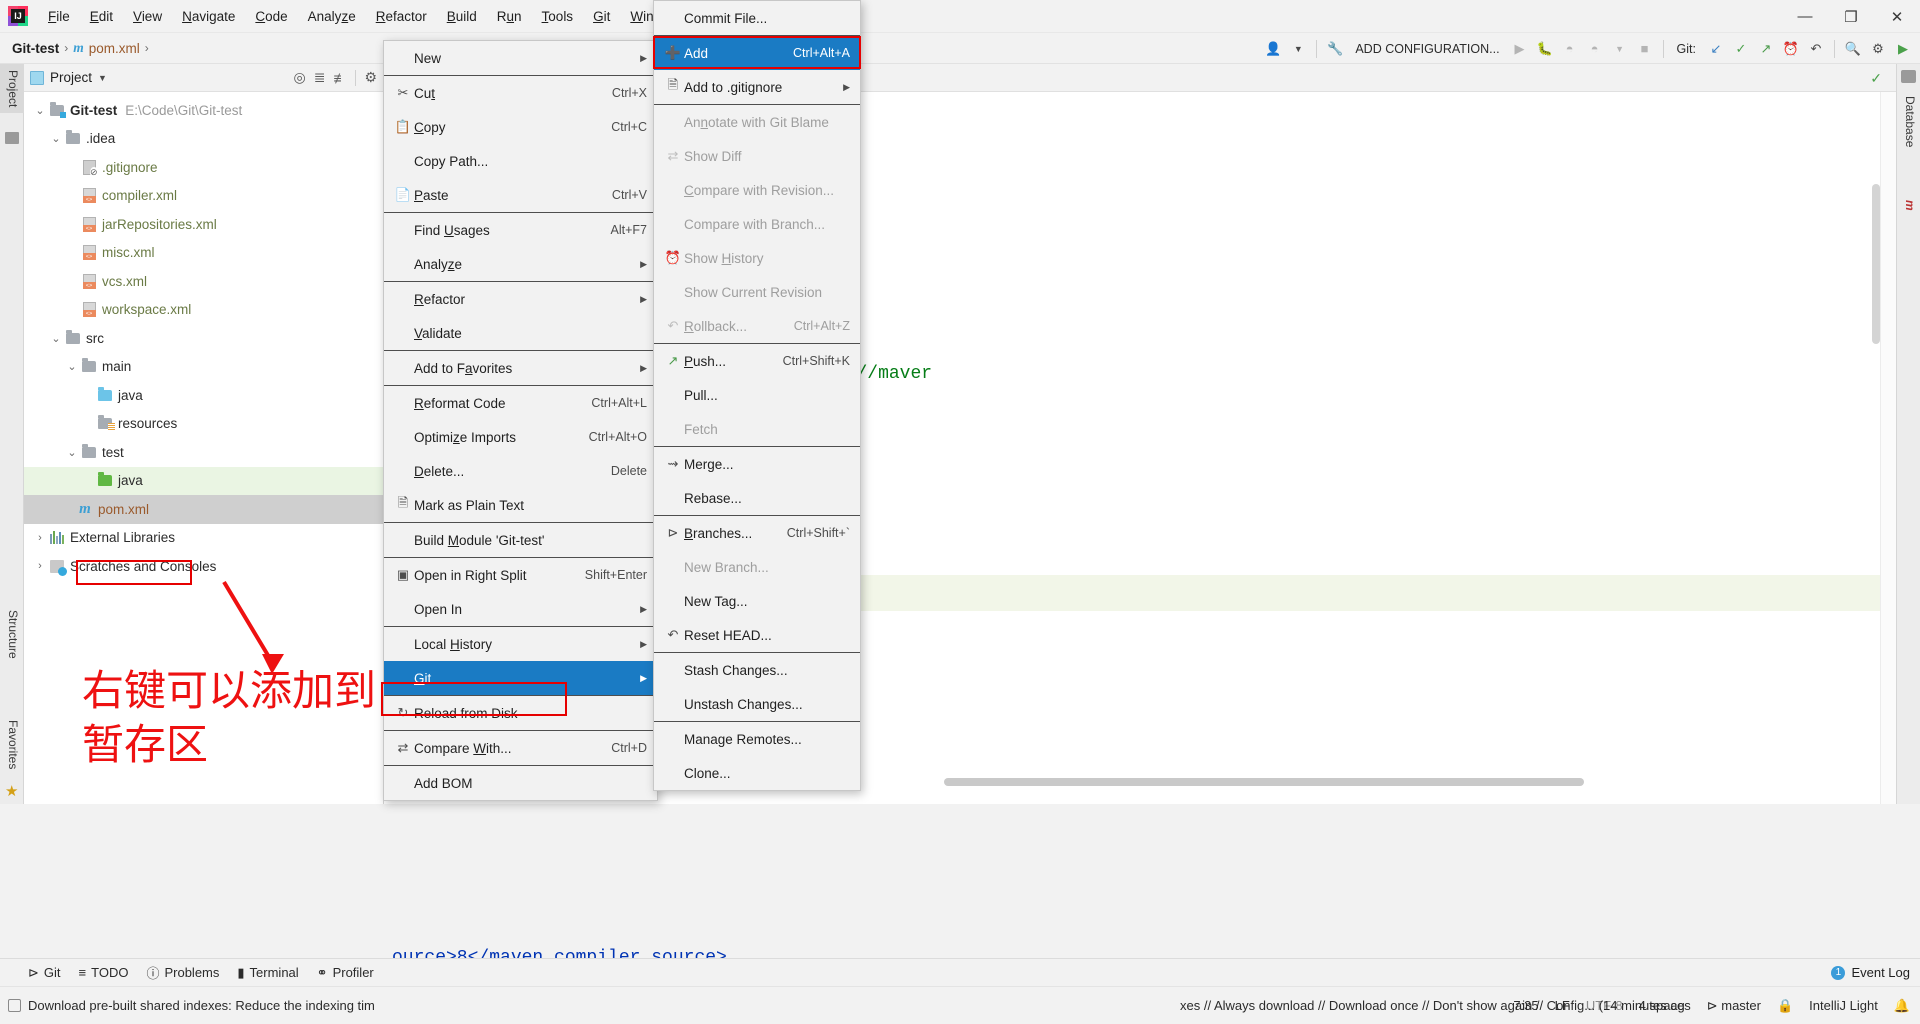 The image size is (1920, 1024). I want to click on maximize-button: ❐, so click(1851, 16).